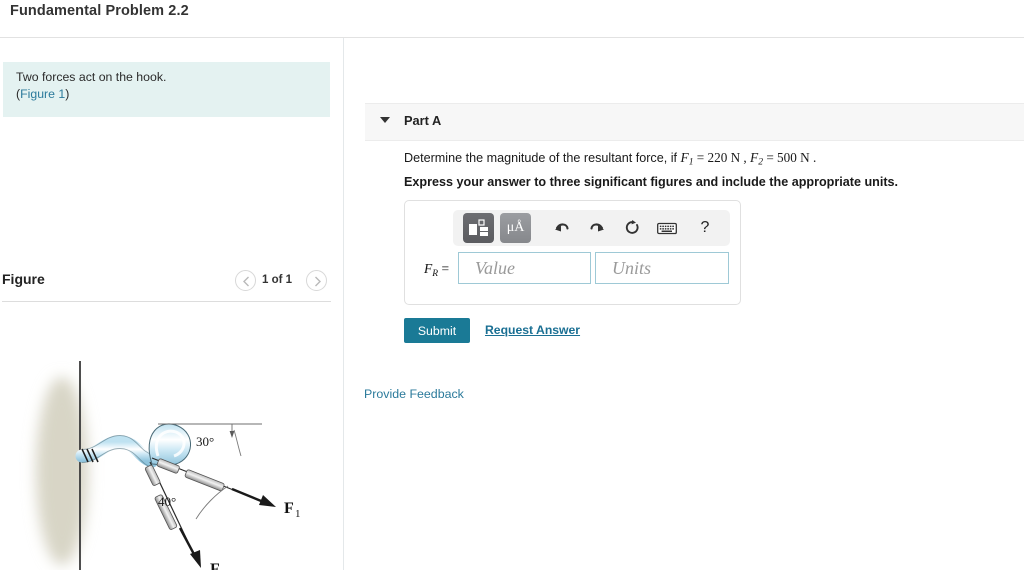 The height and width of the screenshot is (570, 1024). Describe the element at coordinates (532, 330) in the screenshot. I see `request-answer-link: Request Answer` at that location.